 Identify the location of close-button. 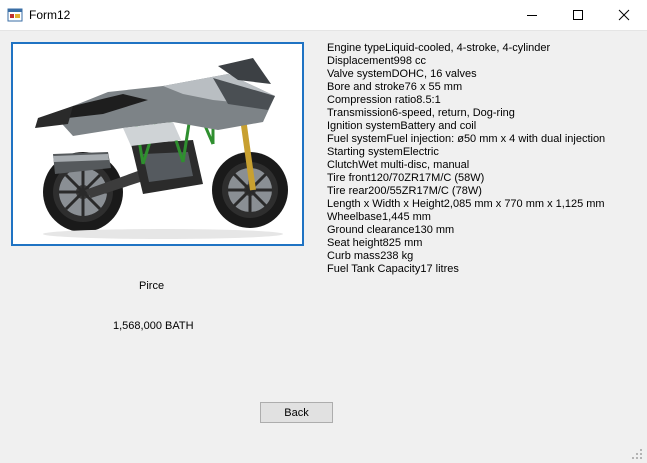
(624, 15).